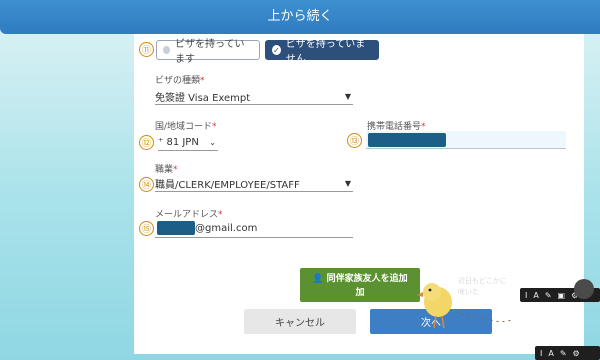  What do you see at coordinates (146, 49) in the screenshot?
I see `step-number-11: ⑪` at bounding box center [146, 49].